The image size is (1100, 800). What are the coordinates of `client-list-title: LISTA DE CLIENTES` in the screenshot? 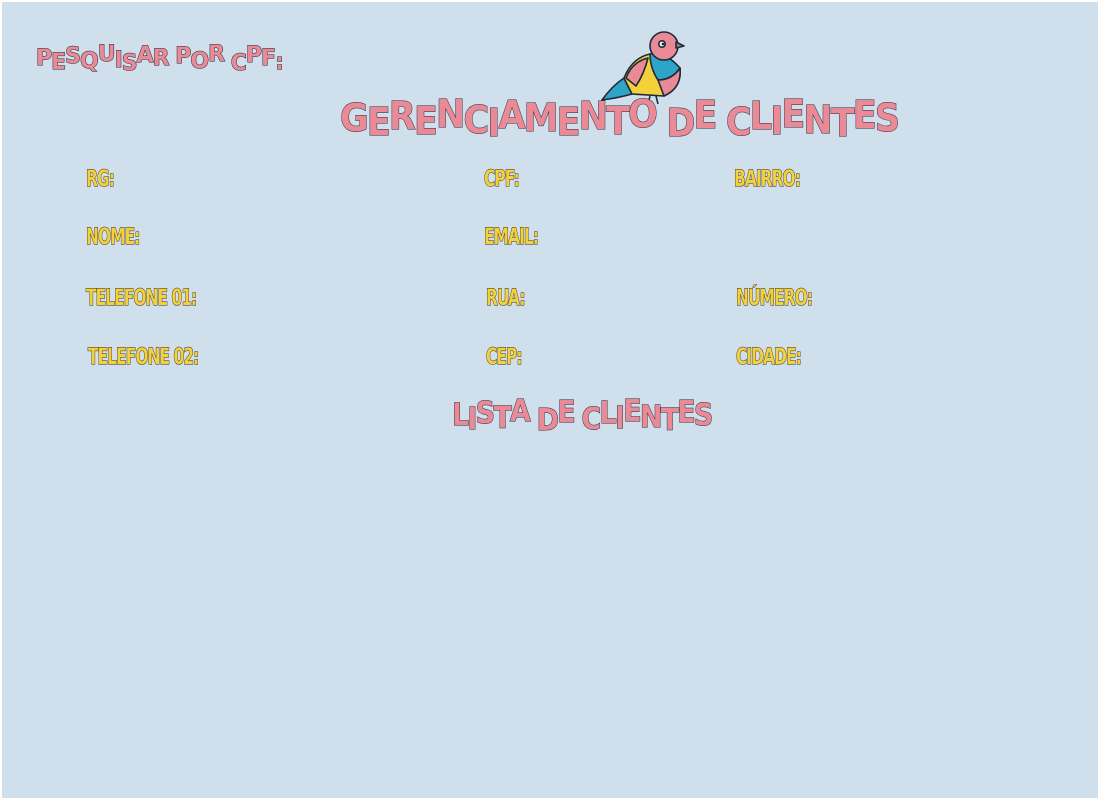 It's located at (583, 416).